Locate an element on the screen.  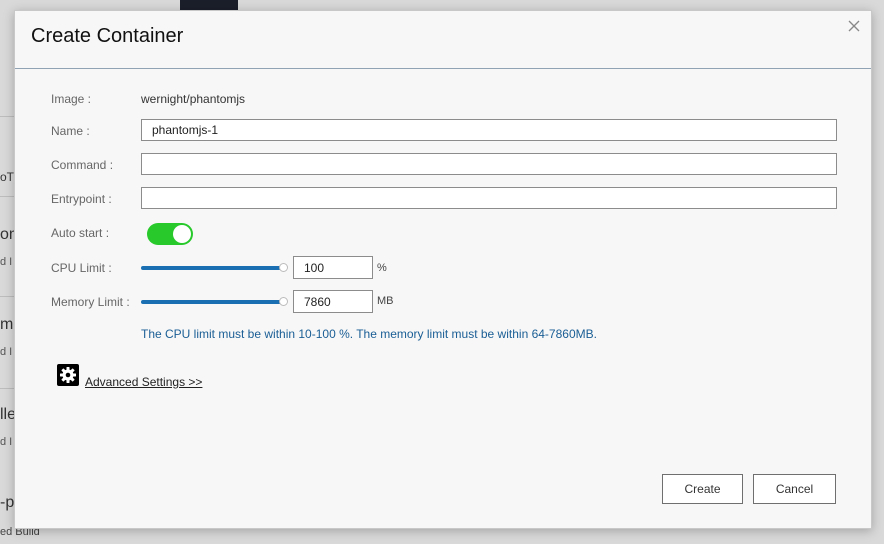
dialog-title: Create Container is located at coordinates (107, 36).